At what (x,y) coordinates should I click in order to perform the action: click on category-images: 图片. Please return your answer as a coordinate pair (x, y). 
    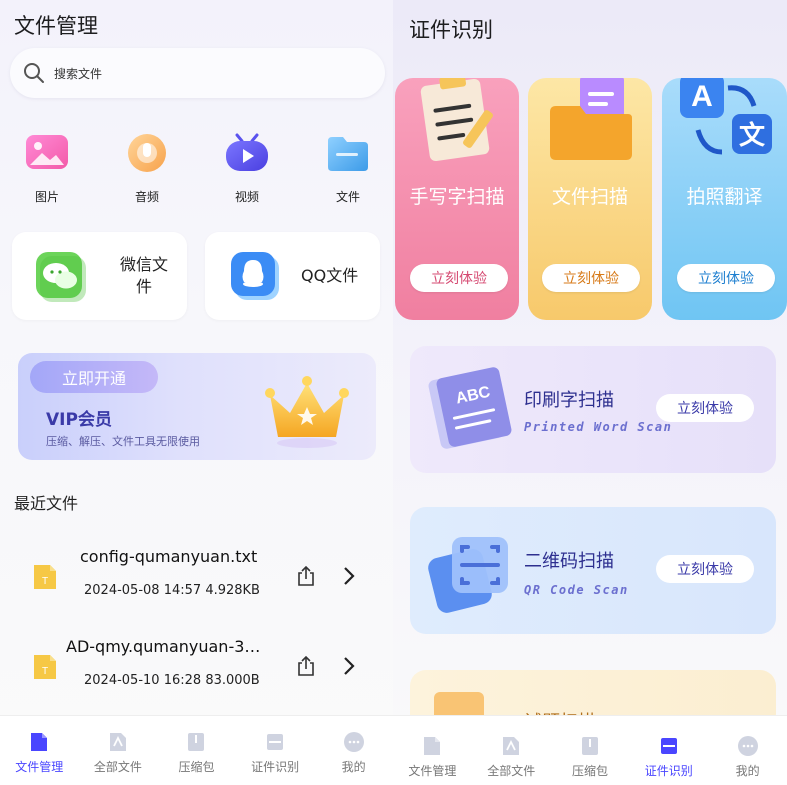
    Looking at the image, I should click on (47, 166).